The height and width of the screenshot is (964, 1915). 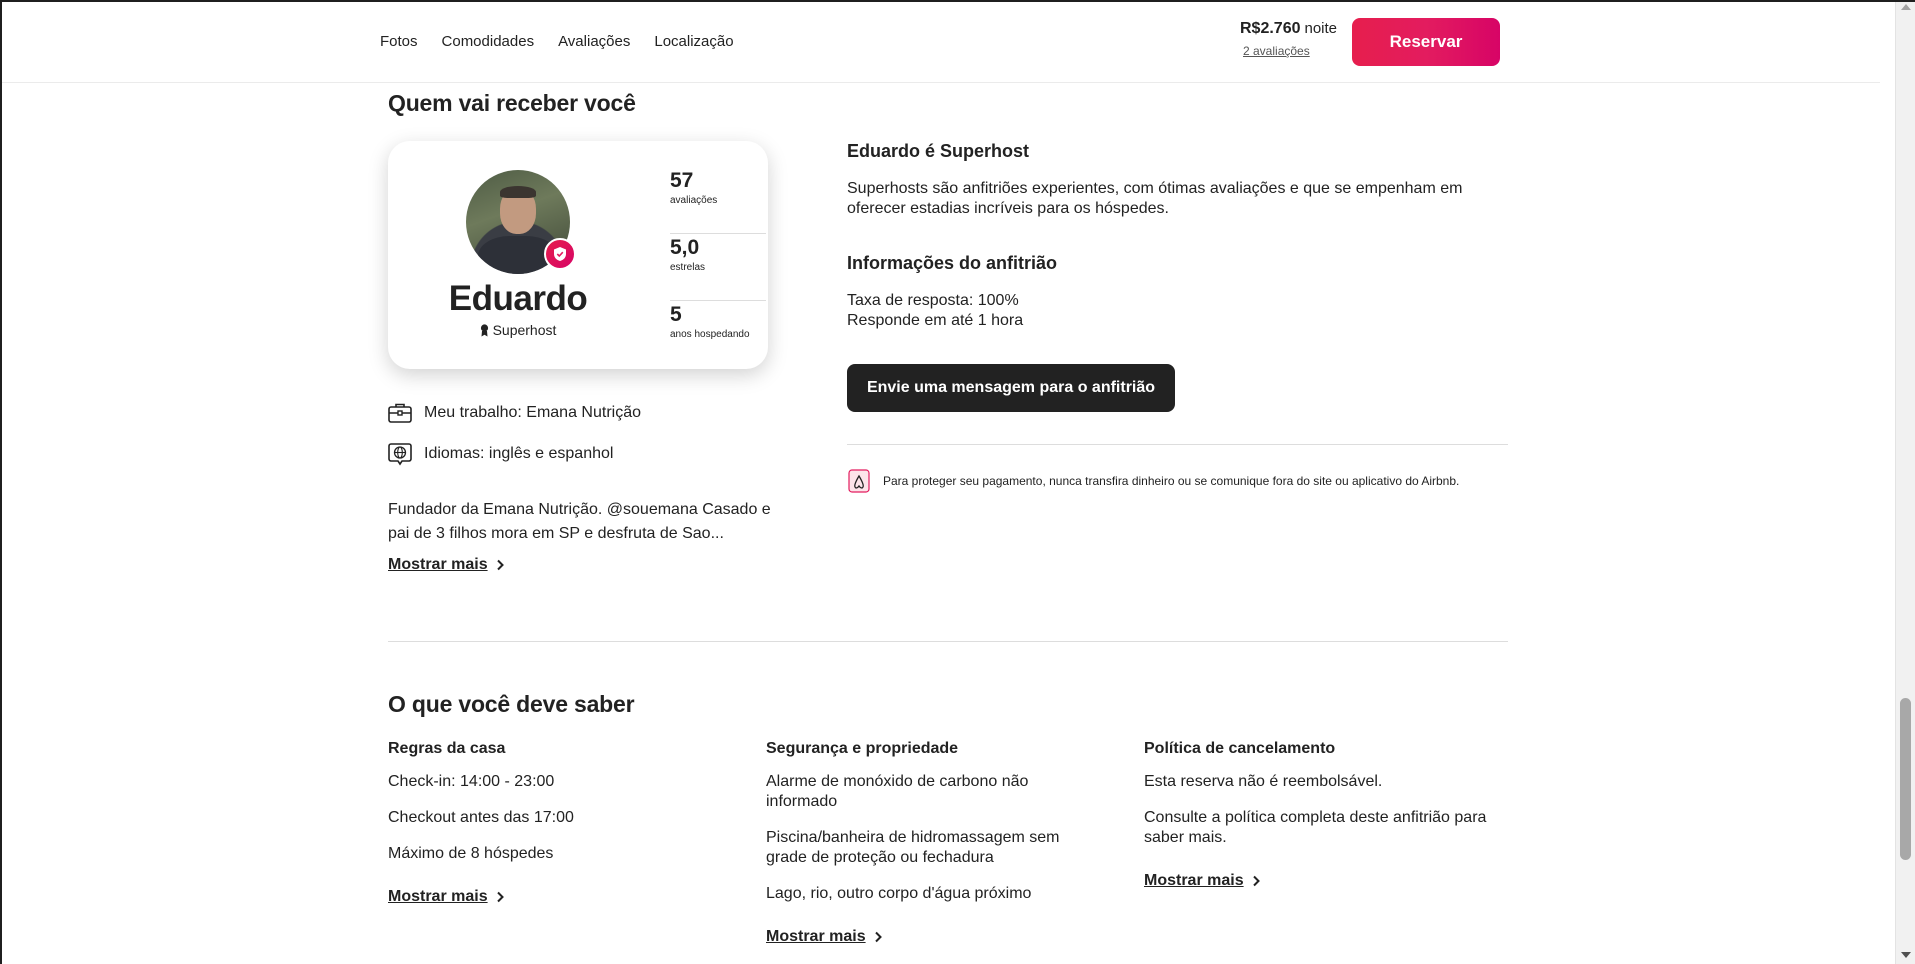 What do you see at coordinates (518, 298) in the screenshot?
I see `host-name: Eduardo` at bounding box center [518, 298].